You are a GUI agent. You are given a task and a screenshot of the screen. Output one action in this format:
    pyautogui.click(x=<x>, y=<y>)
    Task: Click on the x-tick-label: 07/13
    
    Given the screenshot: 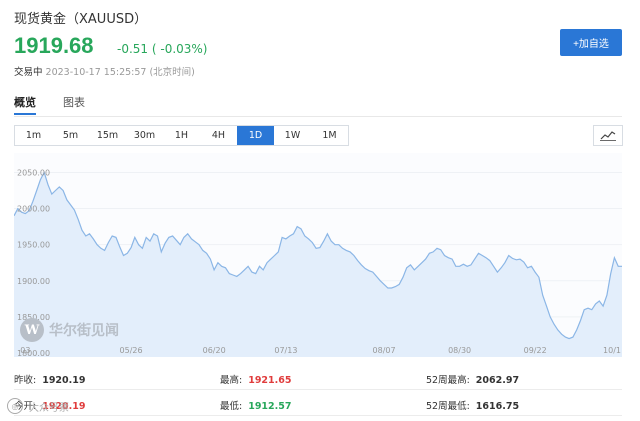 What is the action you would take?
    pyautogui.click(x=285, y=350)
    